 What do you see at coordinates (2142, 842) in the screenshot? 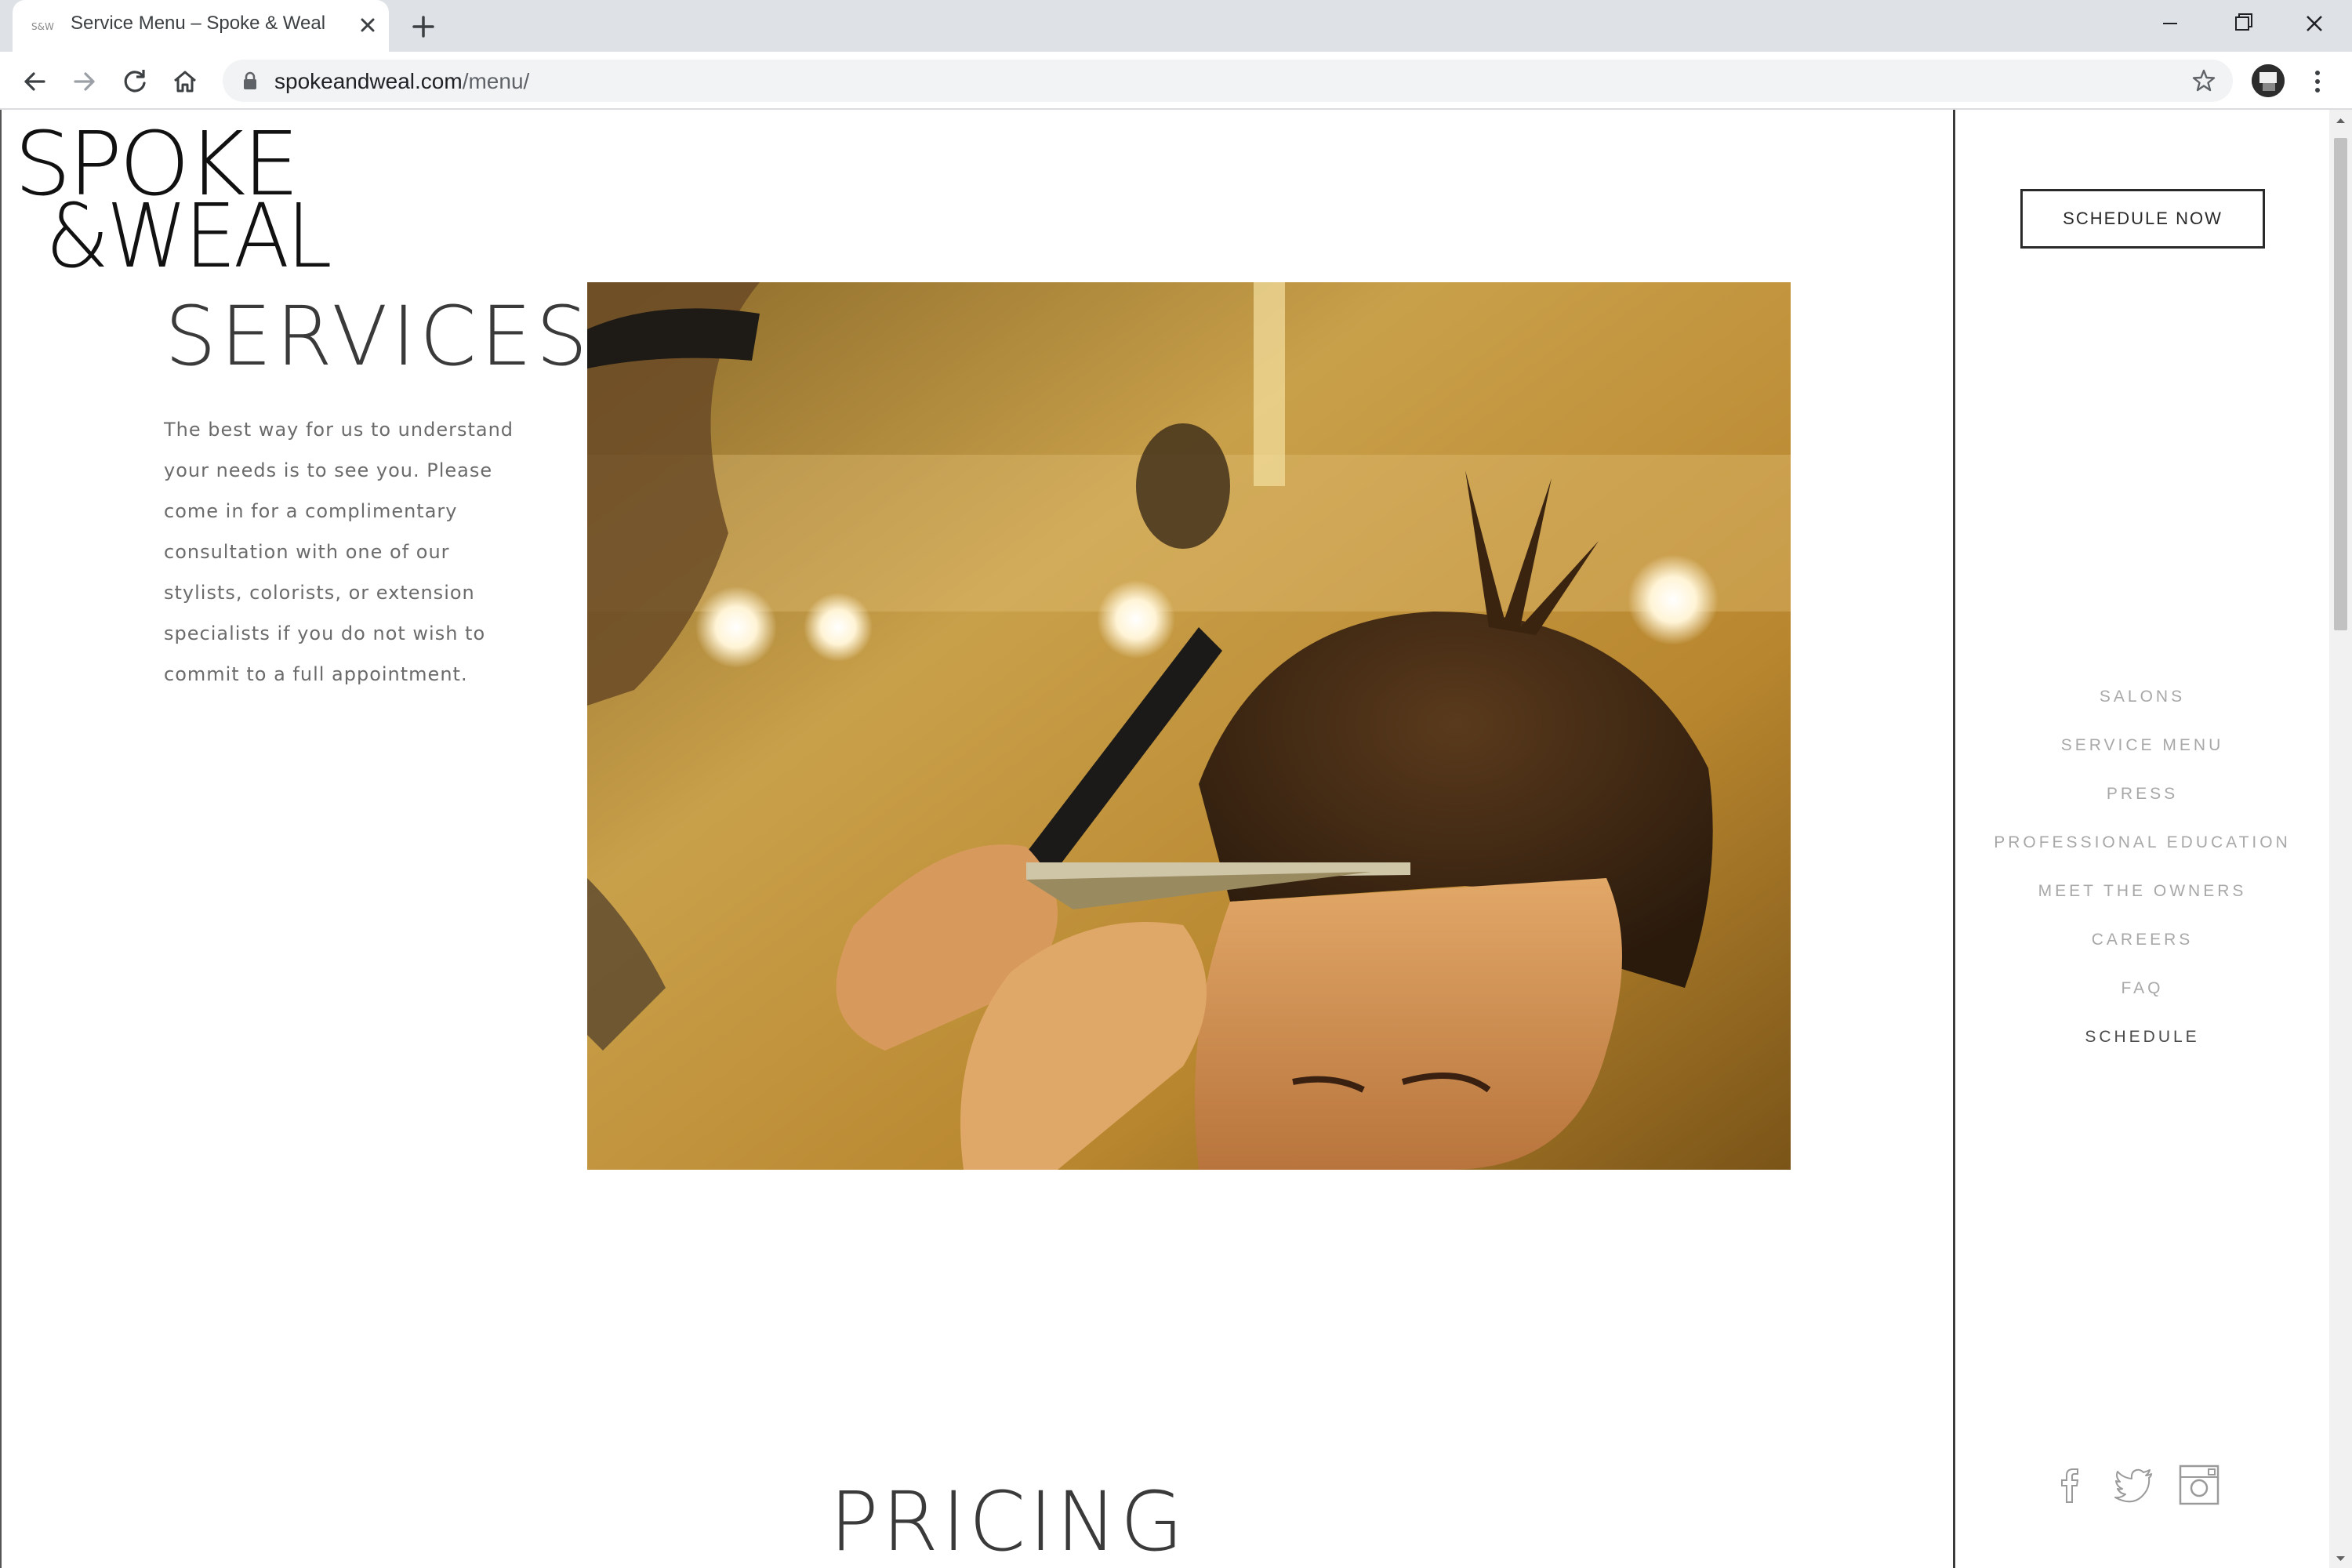
I see `nav-item-professional-education: PROFESSIONAL EDUCATION` at bounding box center [2142, 842].